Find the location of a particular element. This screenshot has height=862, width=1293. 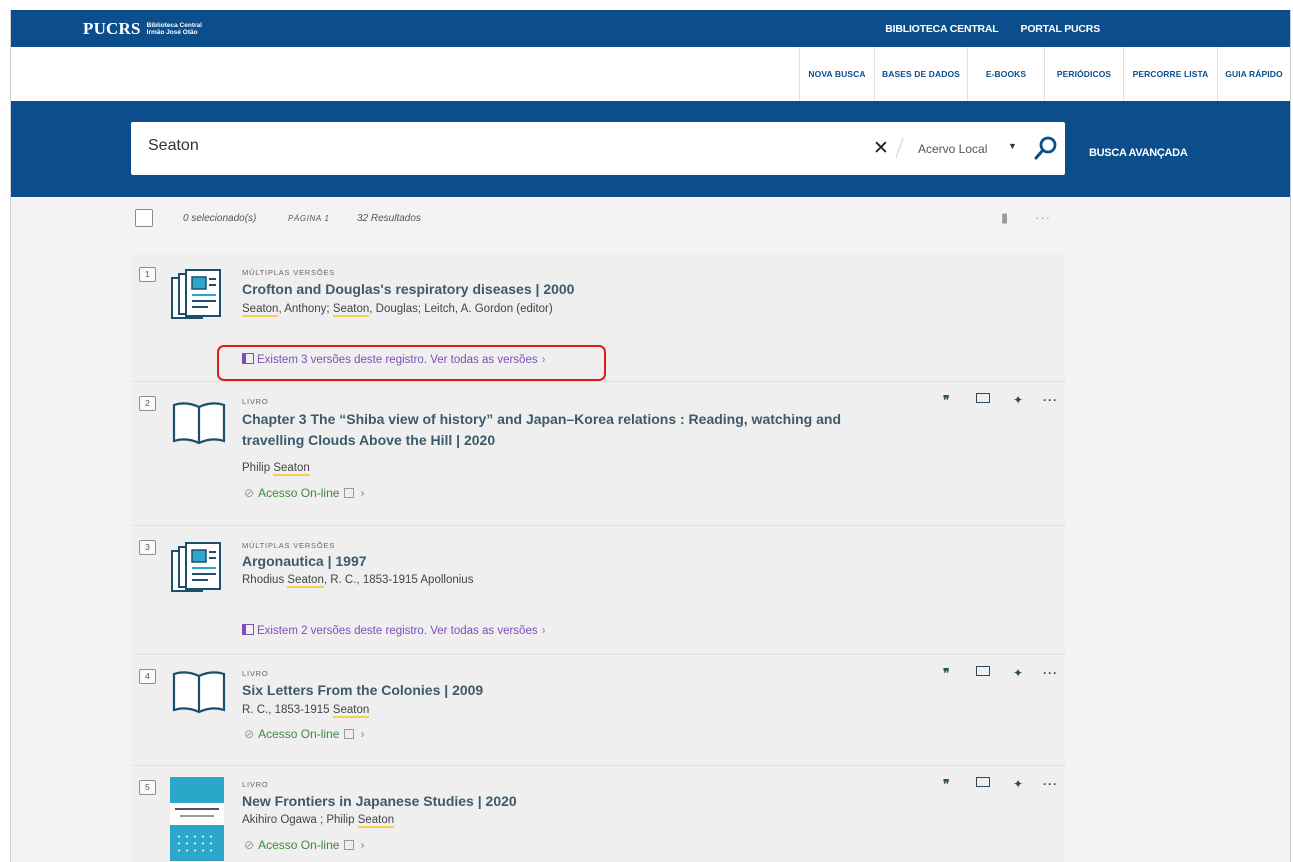

book-cover-image is located at coordinates (197, 819).